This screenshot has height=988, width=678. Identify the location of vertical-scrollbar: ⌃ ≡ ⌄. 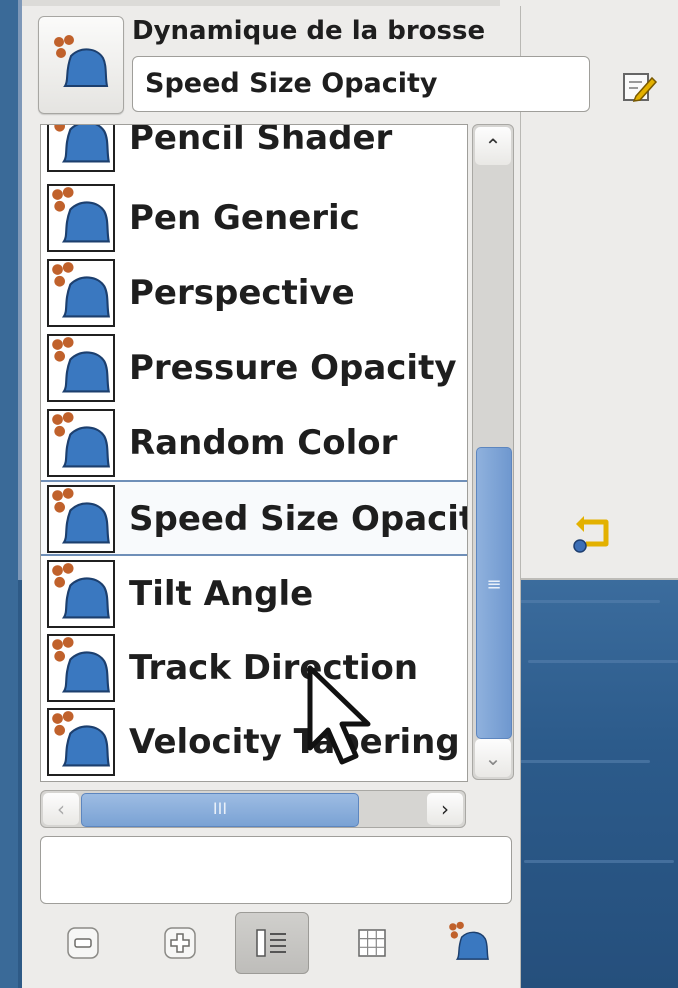
(493, 452).